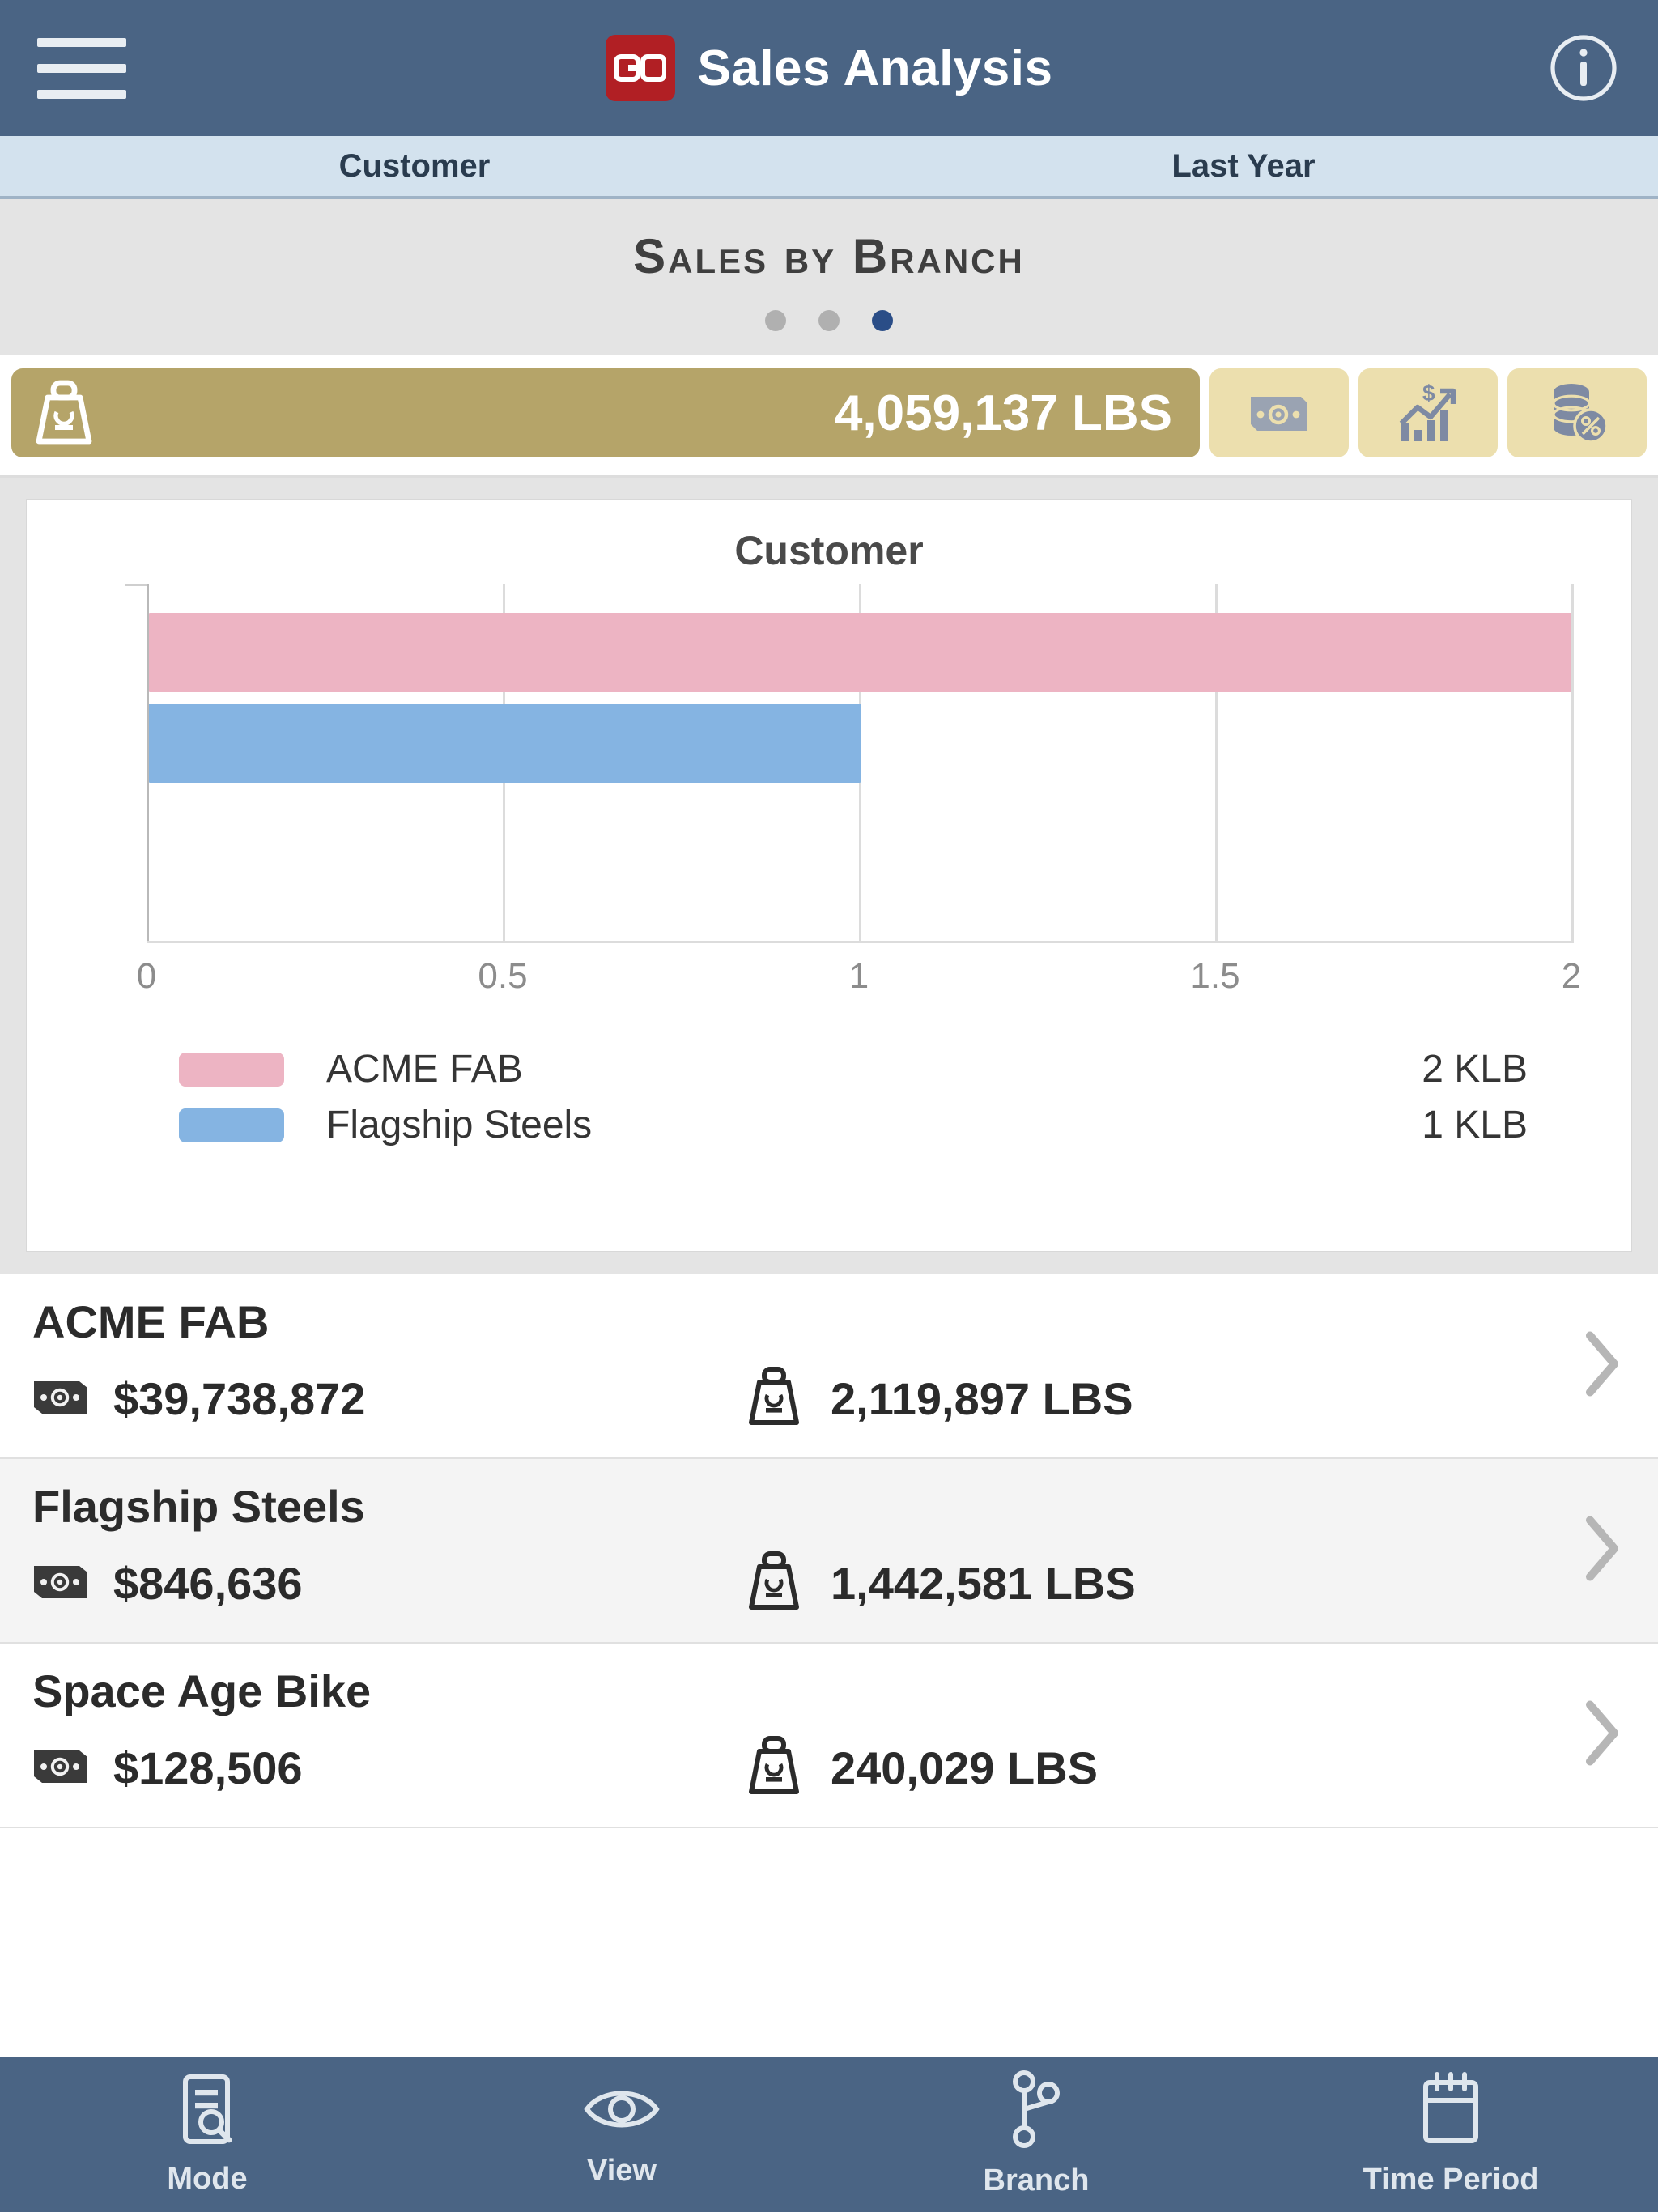 The height and width of the screenshot is (2212, 1658). I want to click on bottom-navigation: Mode View Branch Time Period, so click(829, 2134).